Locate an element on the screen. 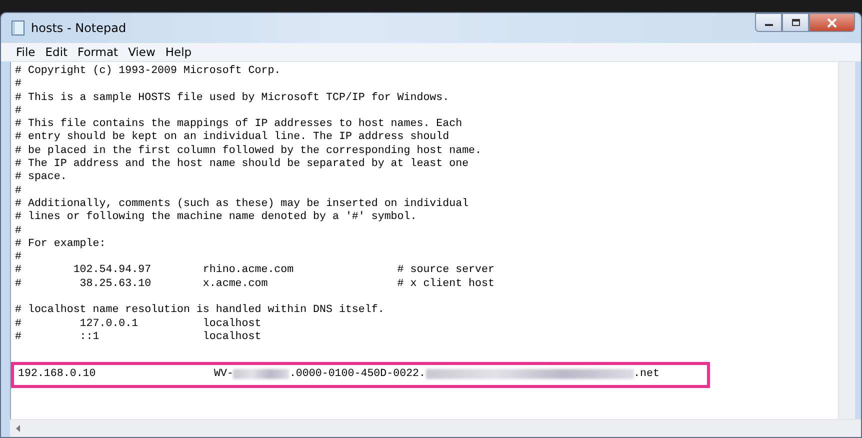  maximize-icon is located at coordinates (795, 22).